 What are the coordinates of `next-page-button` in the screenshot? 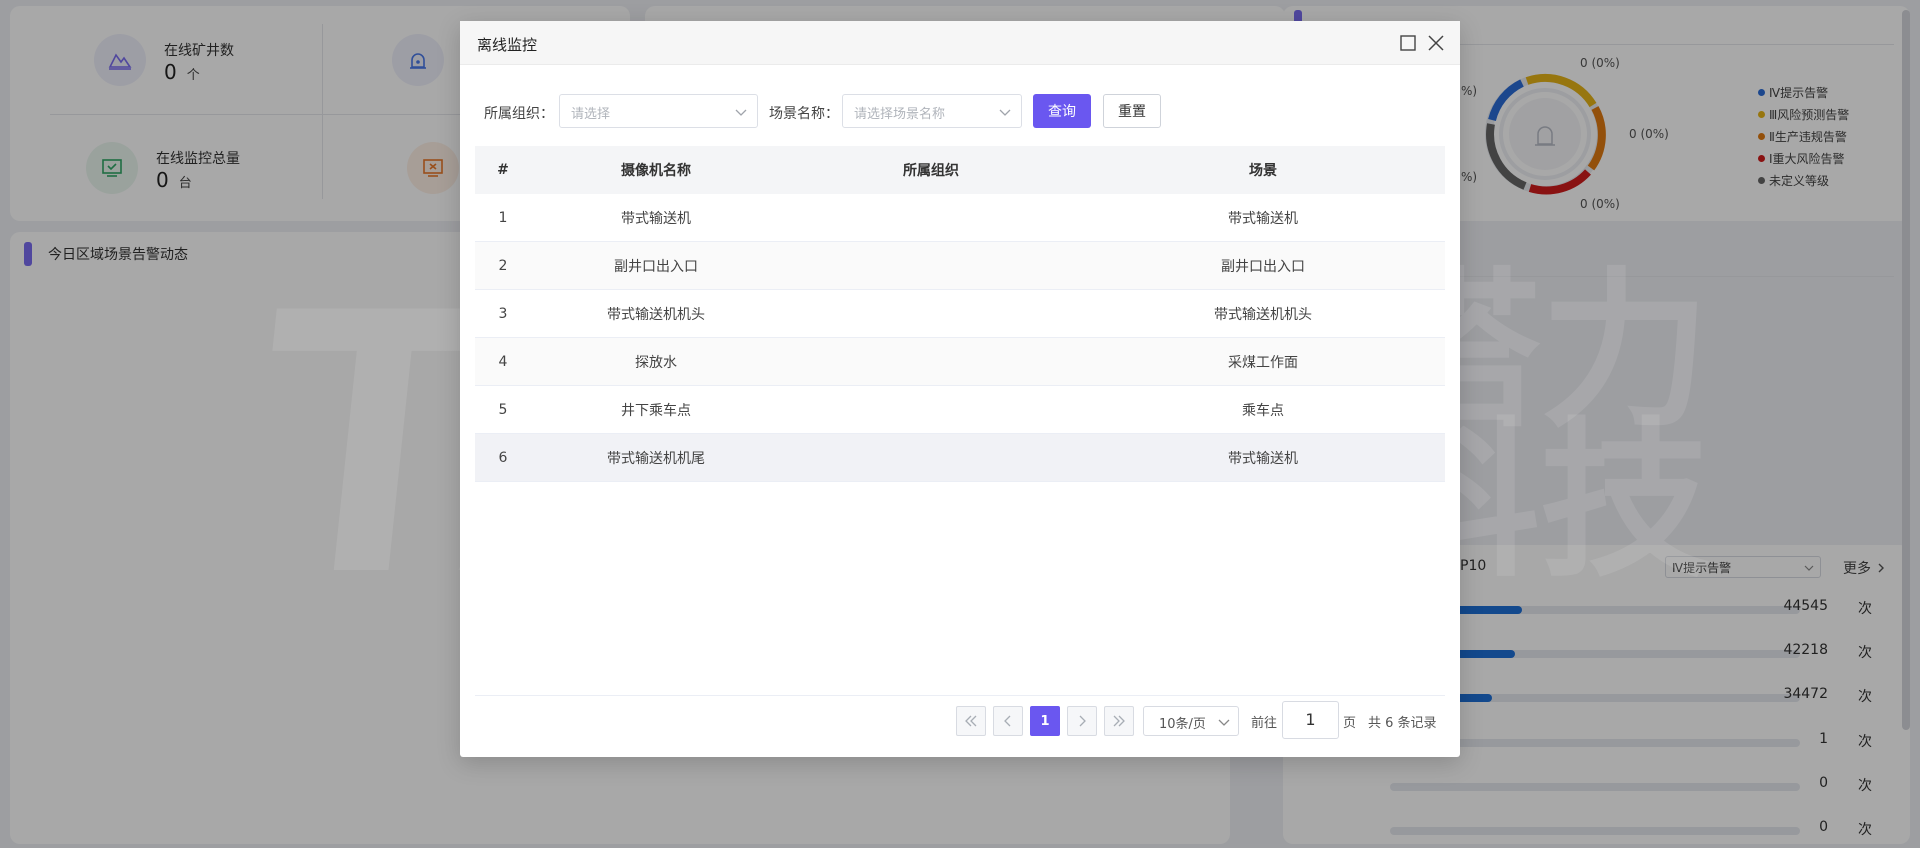 It's located at (1082, 721).